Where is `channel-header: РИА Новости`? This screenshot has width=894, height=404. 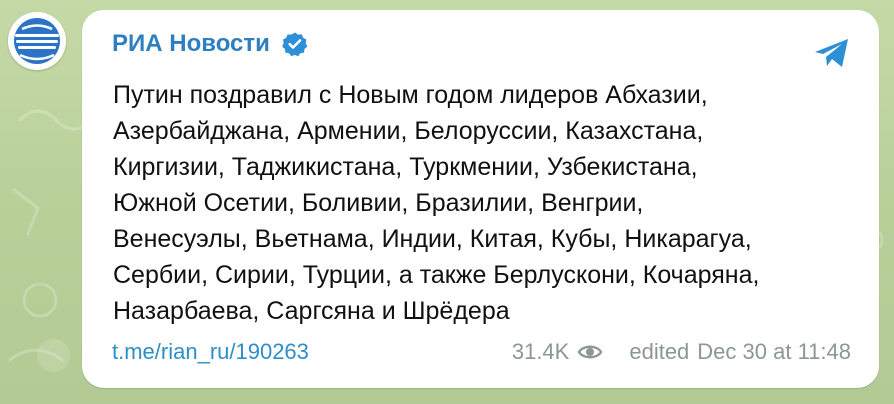
channel-header: РИА Новости is located at coordinates (210, 44).